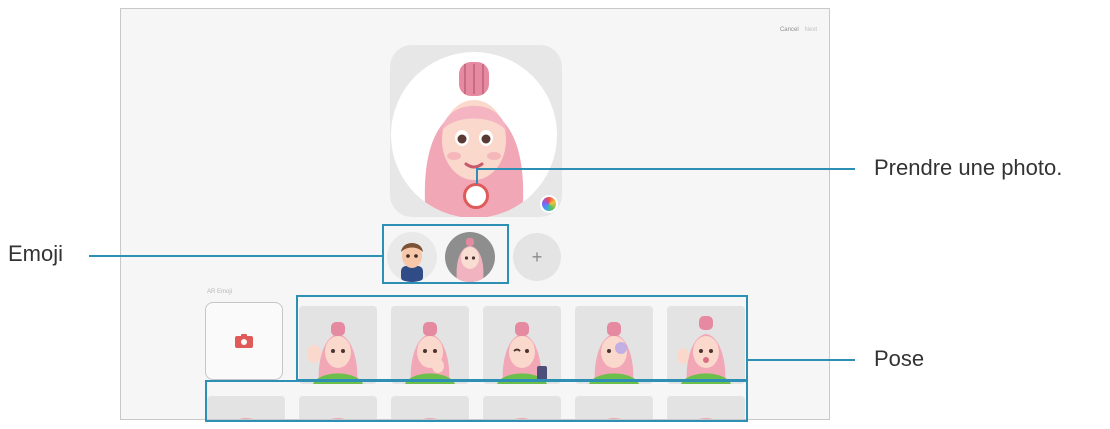  I want to click on callout-box-emoji, so click(445, 254).